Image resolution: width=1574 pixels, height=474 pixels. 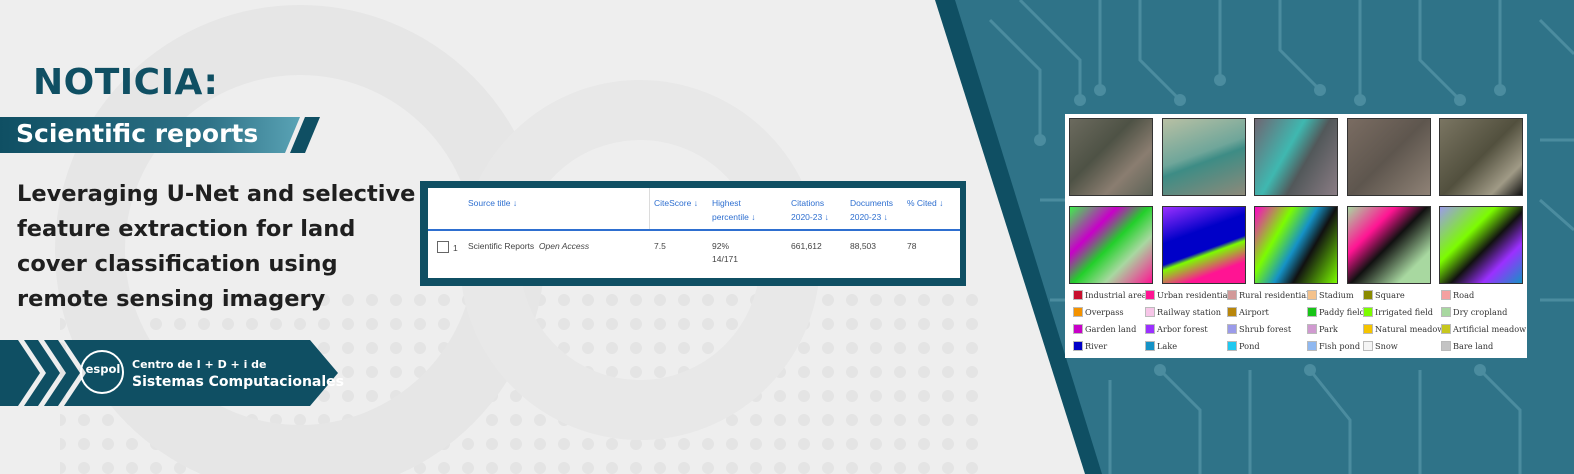 What do you see at coordinates (1111, 329) in the screenshot?
I see `legend-label: Garden land` at bounding box center [1111, 329].